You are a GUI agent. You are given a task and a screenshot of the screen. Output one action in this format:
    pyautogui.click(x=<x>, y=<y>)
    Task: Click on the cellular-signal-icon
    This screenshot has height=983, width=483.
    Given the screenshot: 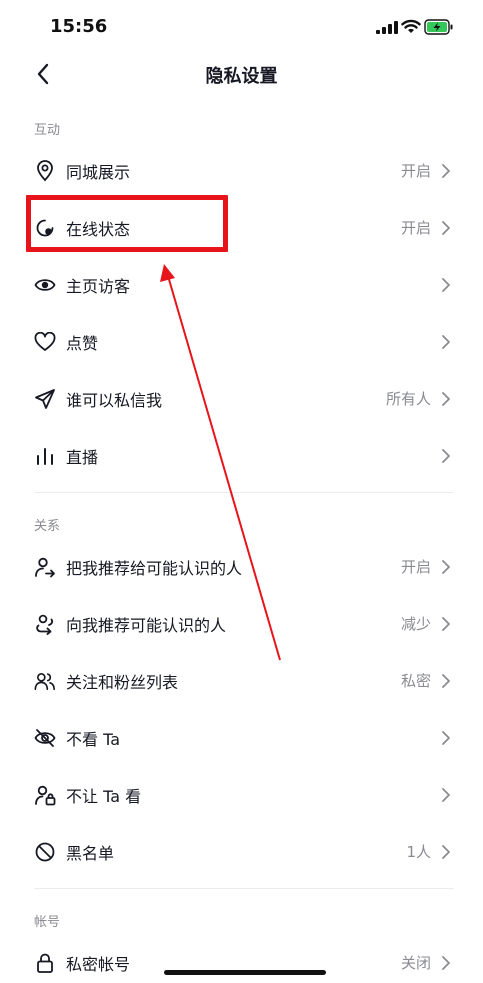 What is the action you would take?
    pyautogui.click(x=387, y=27)
    